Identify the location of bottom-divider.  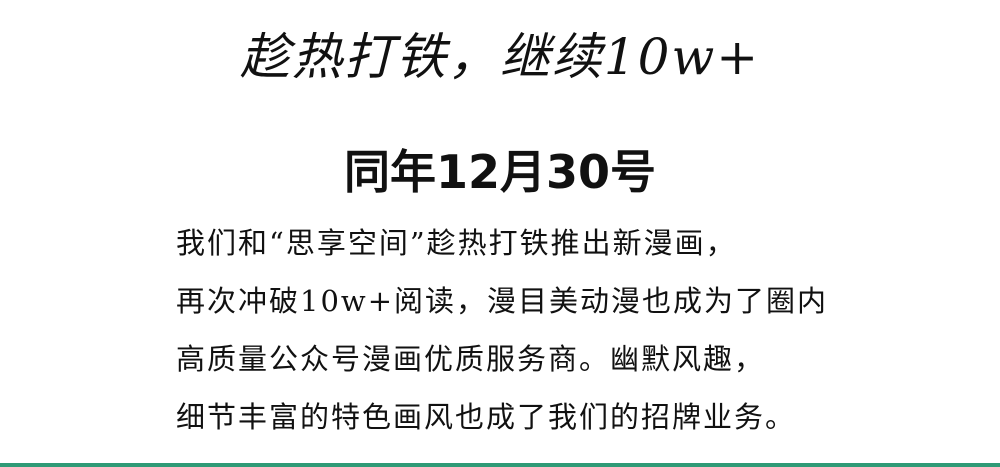
(500, 465).